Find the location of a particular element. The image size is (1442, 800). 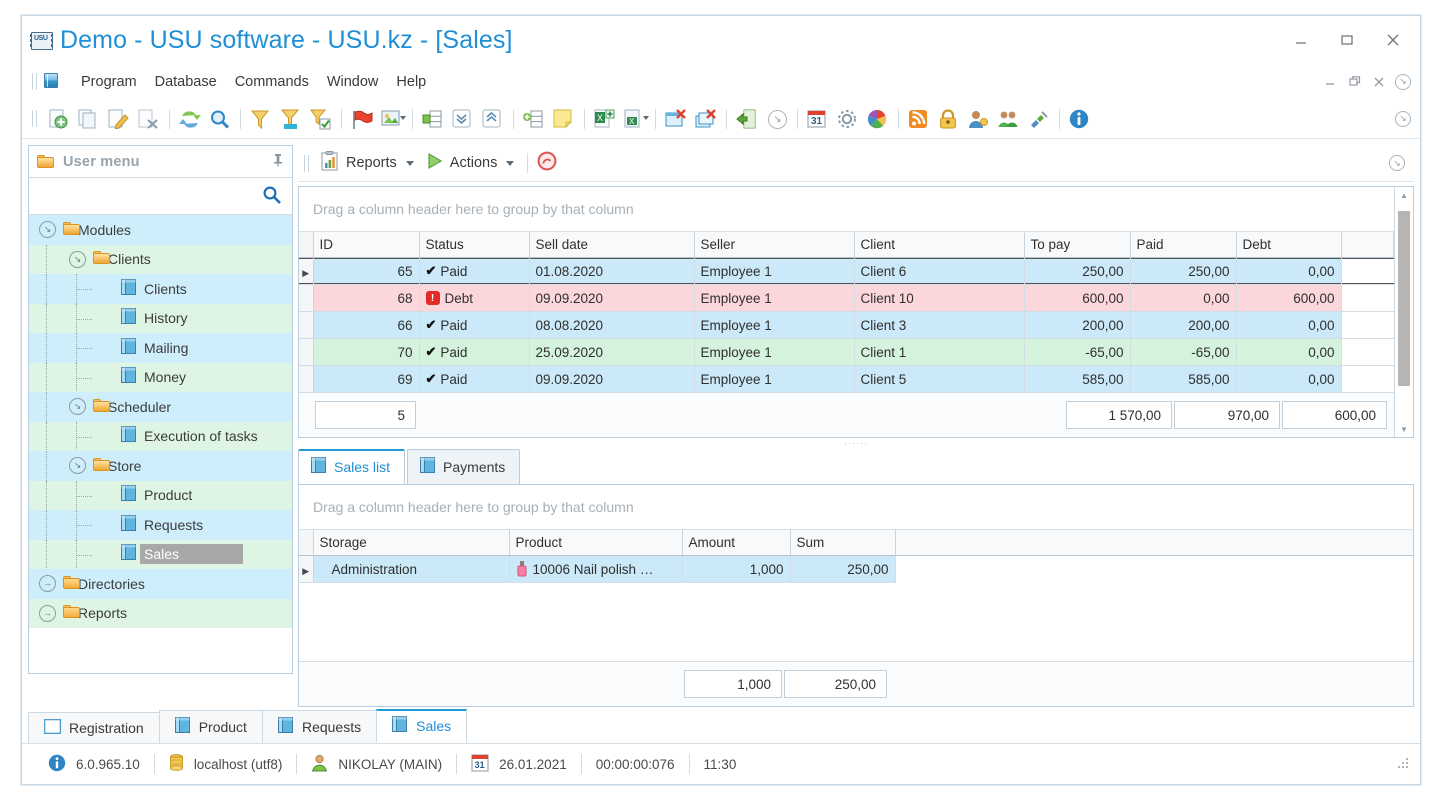

flag-icon is located at coordinates (362, 119).